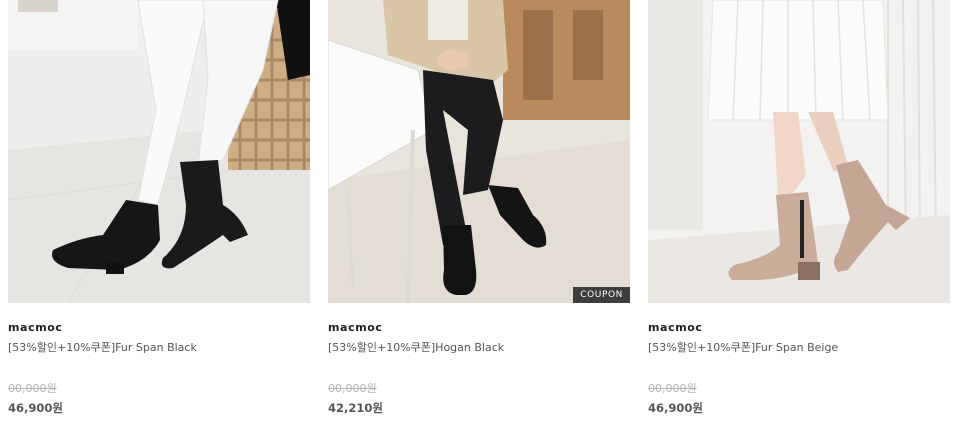 Image resolution: width=954 pixels, height=430 pixels. What do you see at coordinates (601, 295) in the screenshot?
I see `coupon-badge: COUPON` at bounding box center [601, 295].